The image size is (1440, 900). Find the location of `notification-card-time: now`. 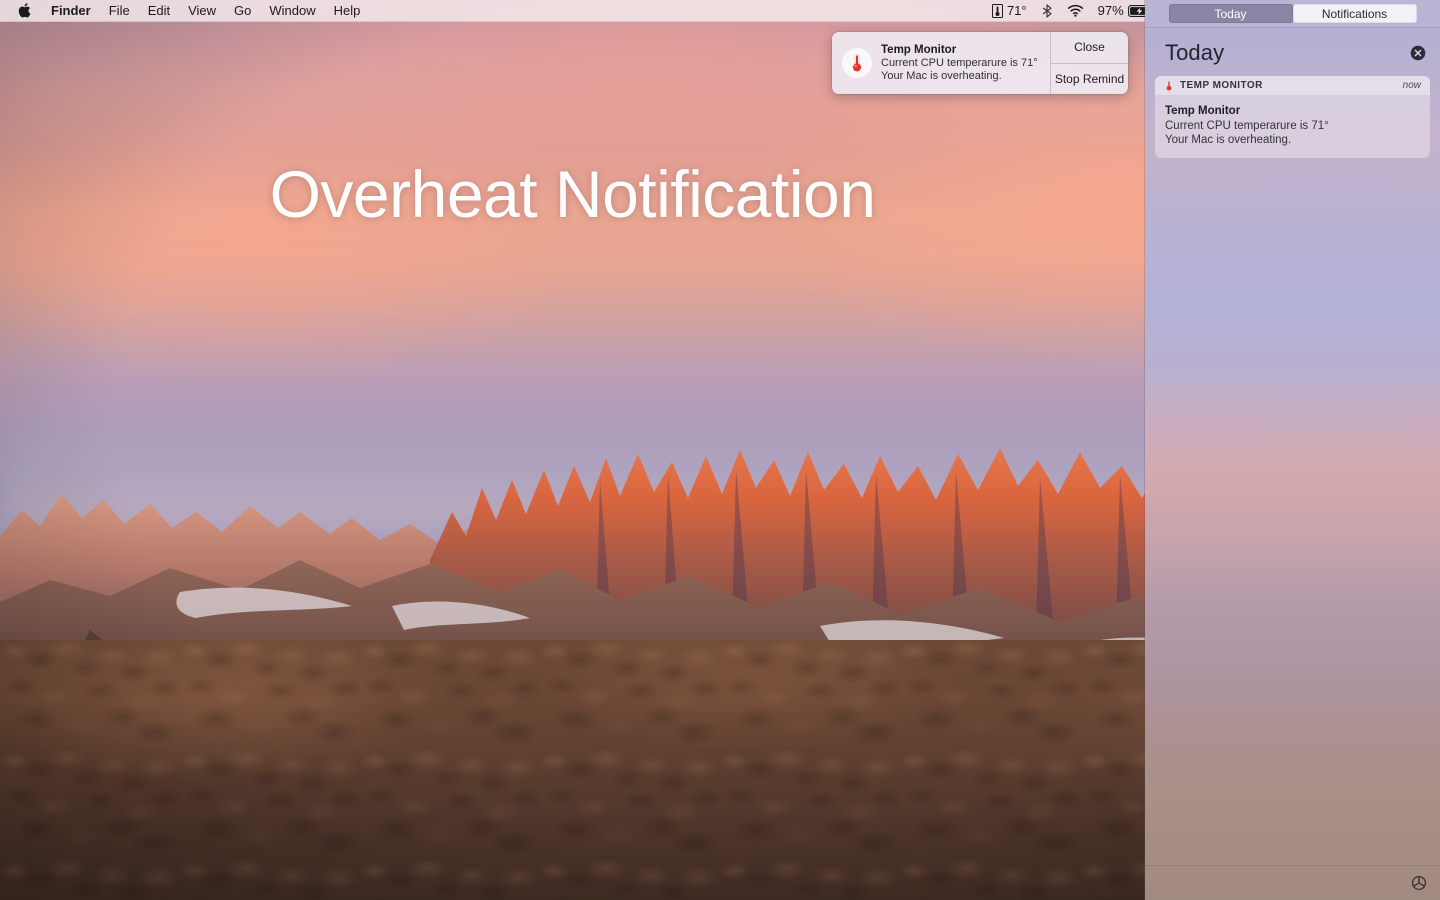

notification-card-time: now is located at coordinates (1411, 85).